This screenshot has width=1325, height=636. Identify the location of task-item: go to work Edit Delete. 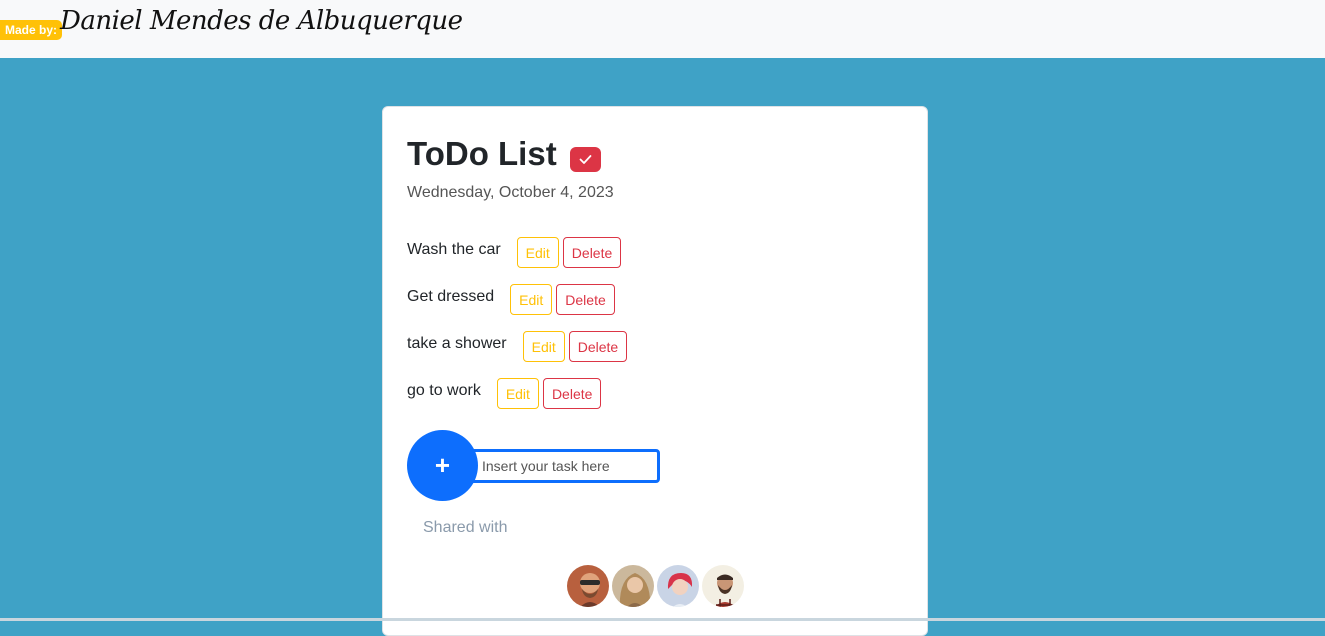
(504, 393).